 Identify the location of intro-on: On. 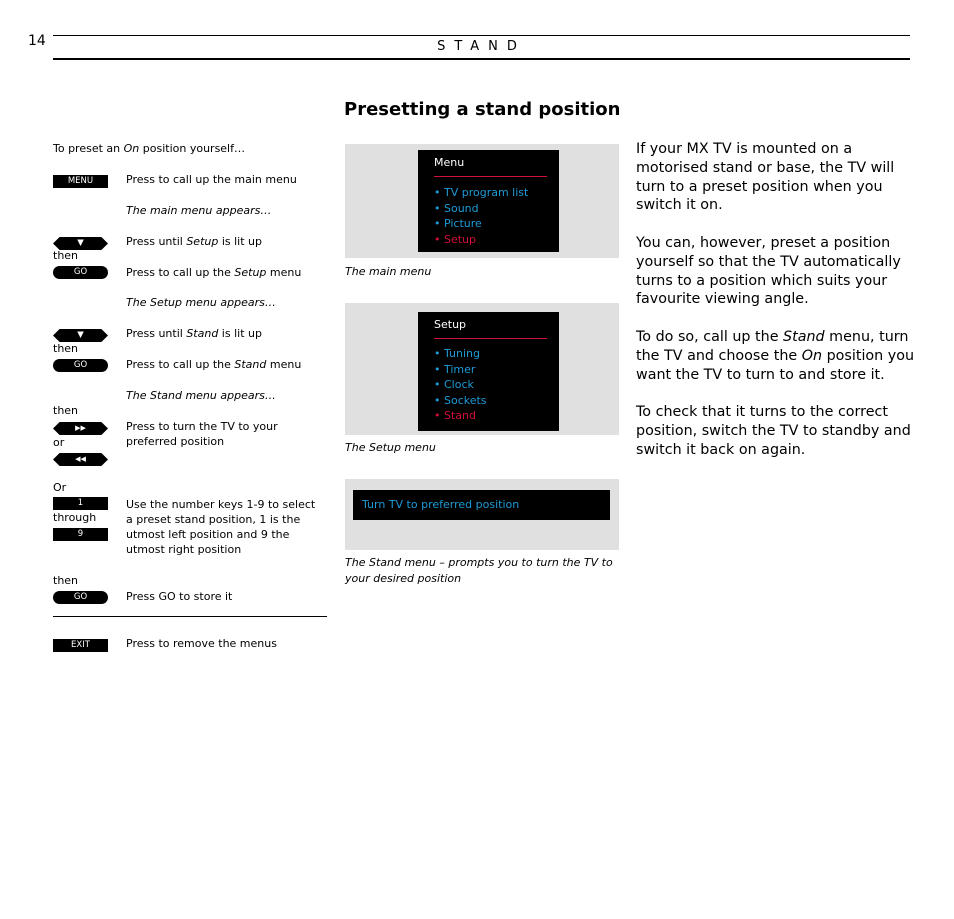
(131, 148).